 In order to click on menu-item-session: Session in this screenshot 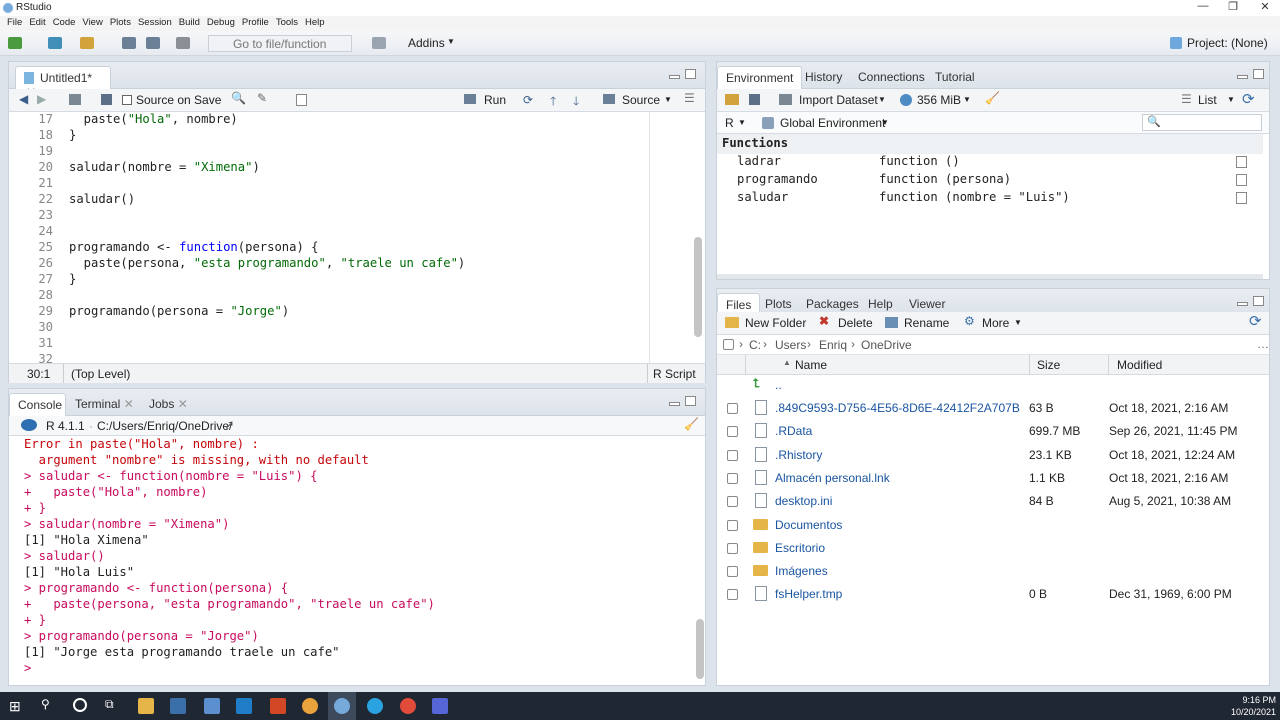, I will do `click(155, 22)`.